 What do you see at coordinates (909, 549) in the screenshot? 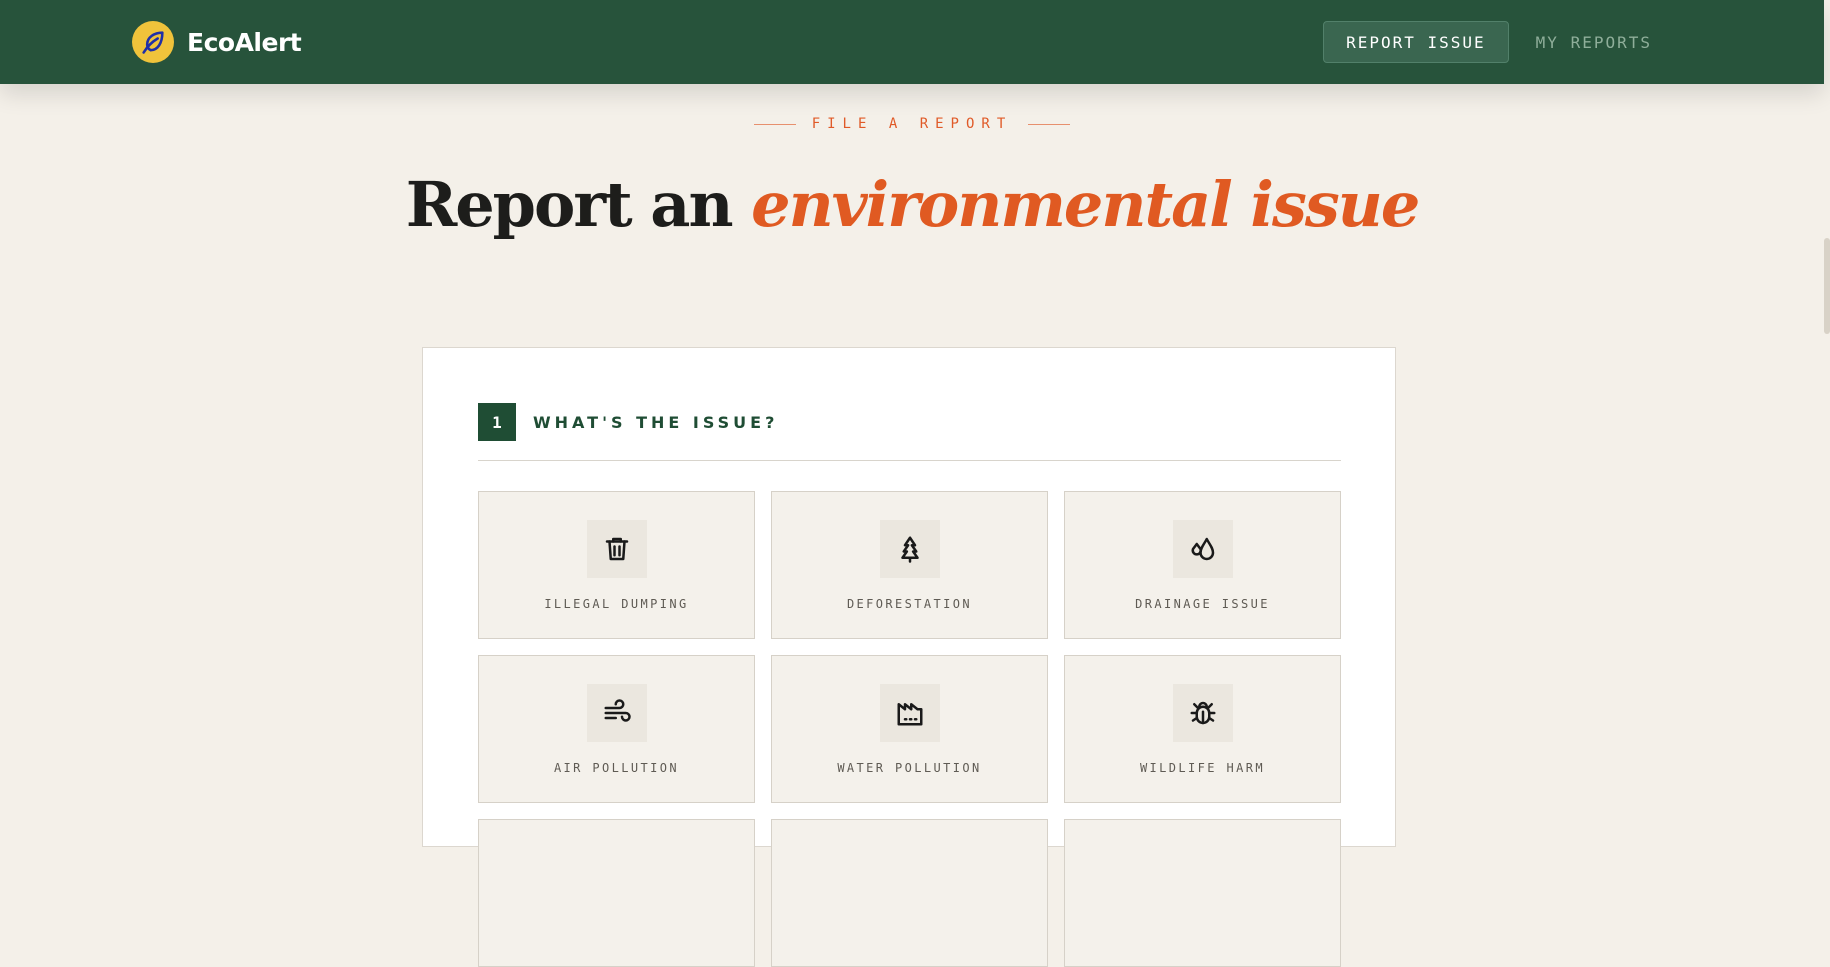
I see `tree-icon` at bounding box center [909, 549].